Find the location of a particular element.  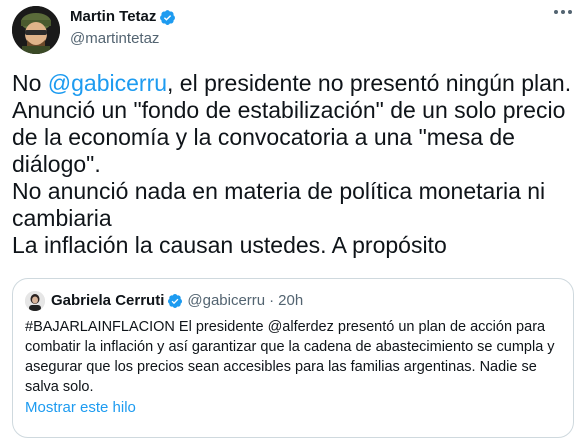

mention-link: @gabicerru is located at coordinates (107, 83).